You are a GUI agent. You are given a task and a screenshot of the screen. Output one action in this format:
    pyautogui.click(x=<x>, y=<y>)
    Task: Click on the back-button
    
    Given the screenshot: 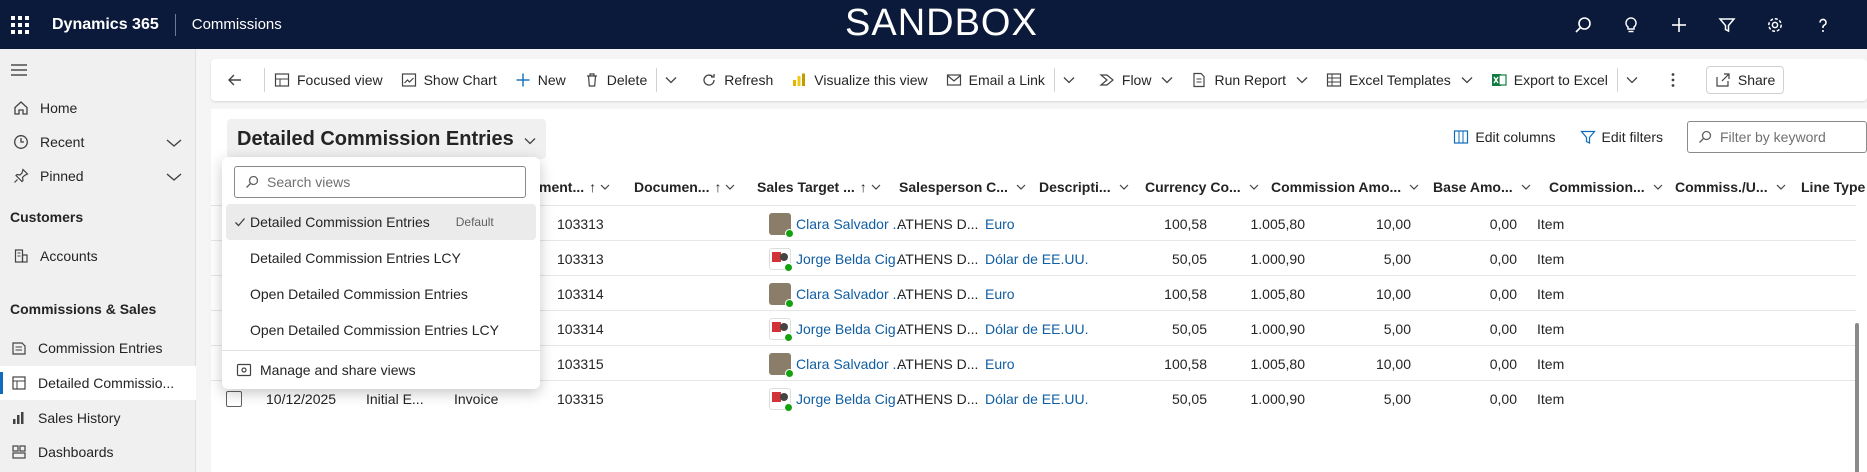 What is the action you would take?
    pyautogui.click(x=237, y=80)
    